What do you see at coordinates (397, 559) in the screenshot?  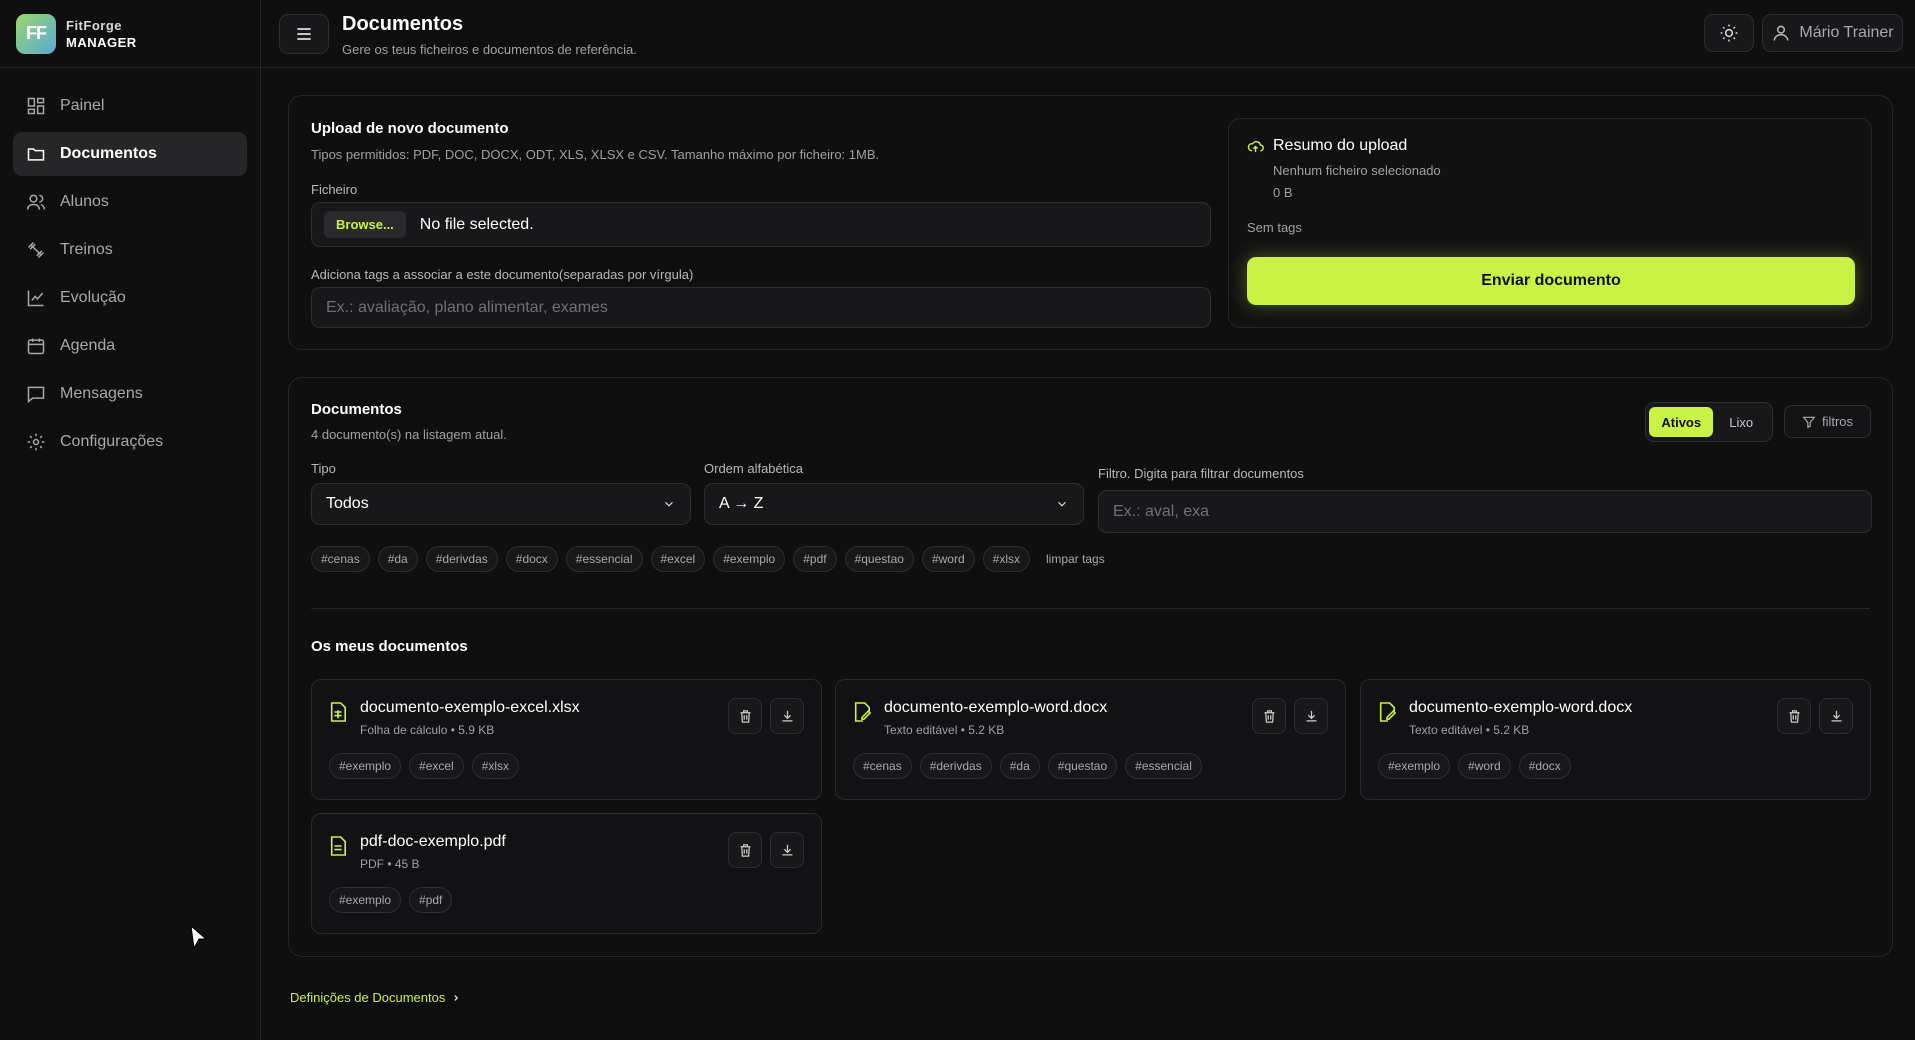 I see `tag-filter: #da` at bounding box center [397, 559].